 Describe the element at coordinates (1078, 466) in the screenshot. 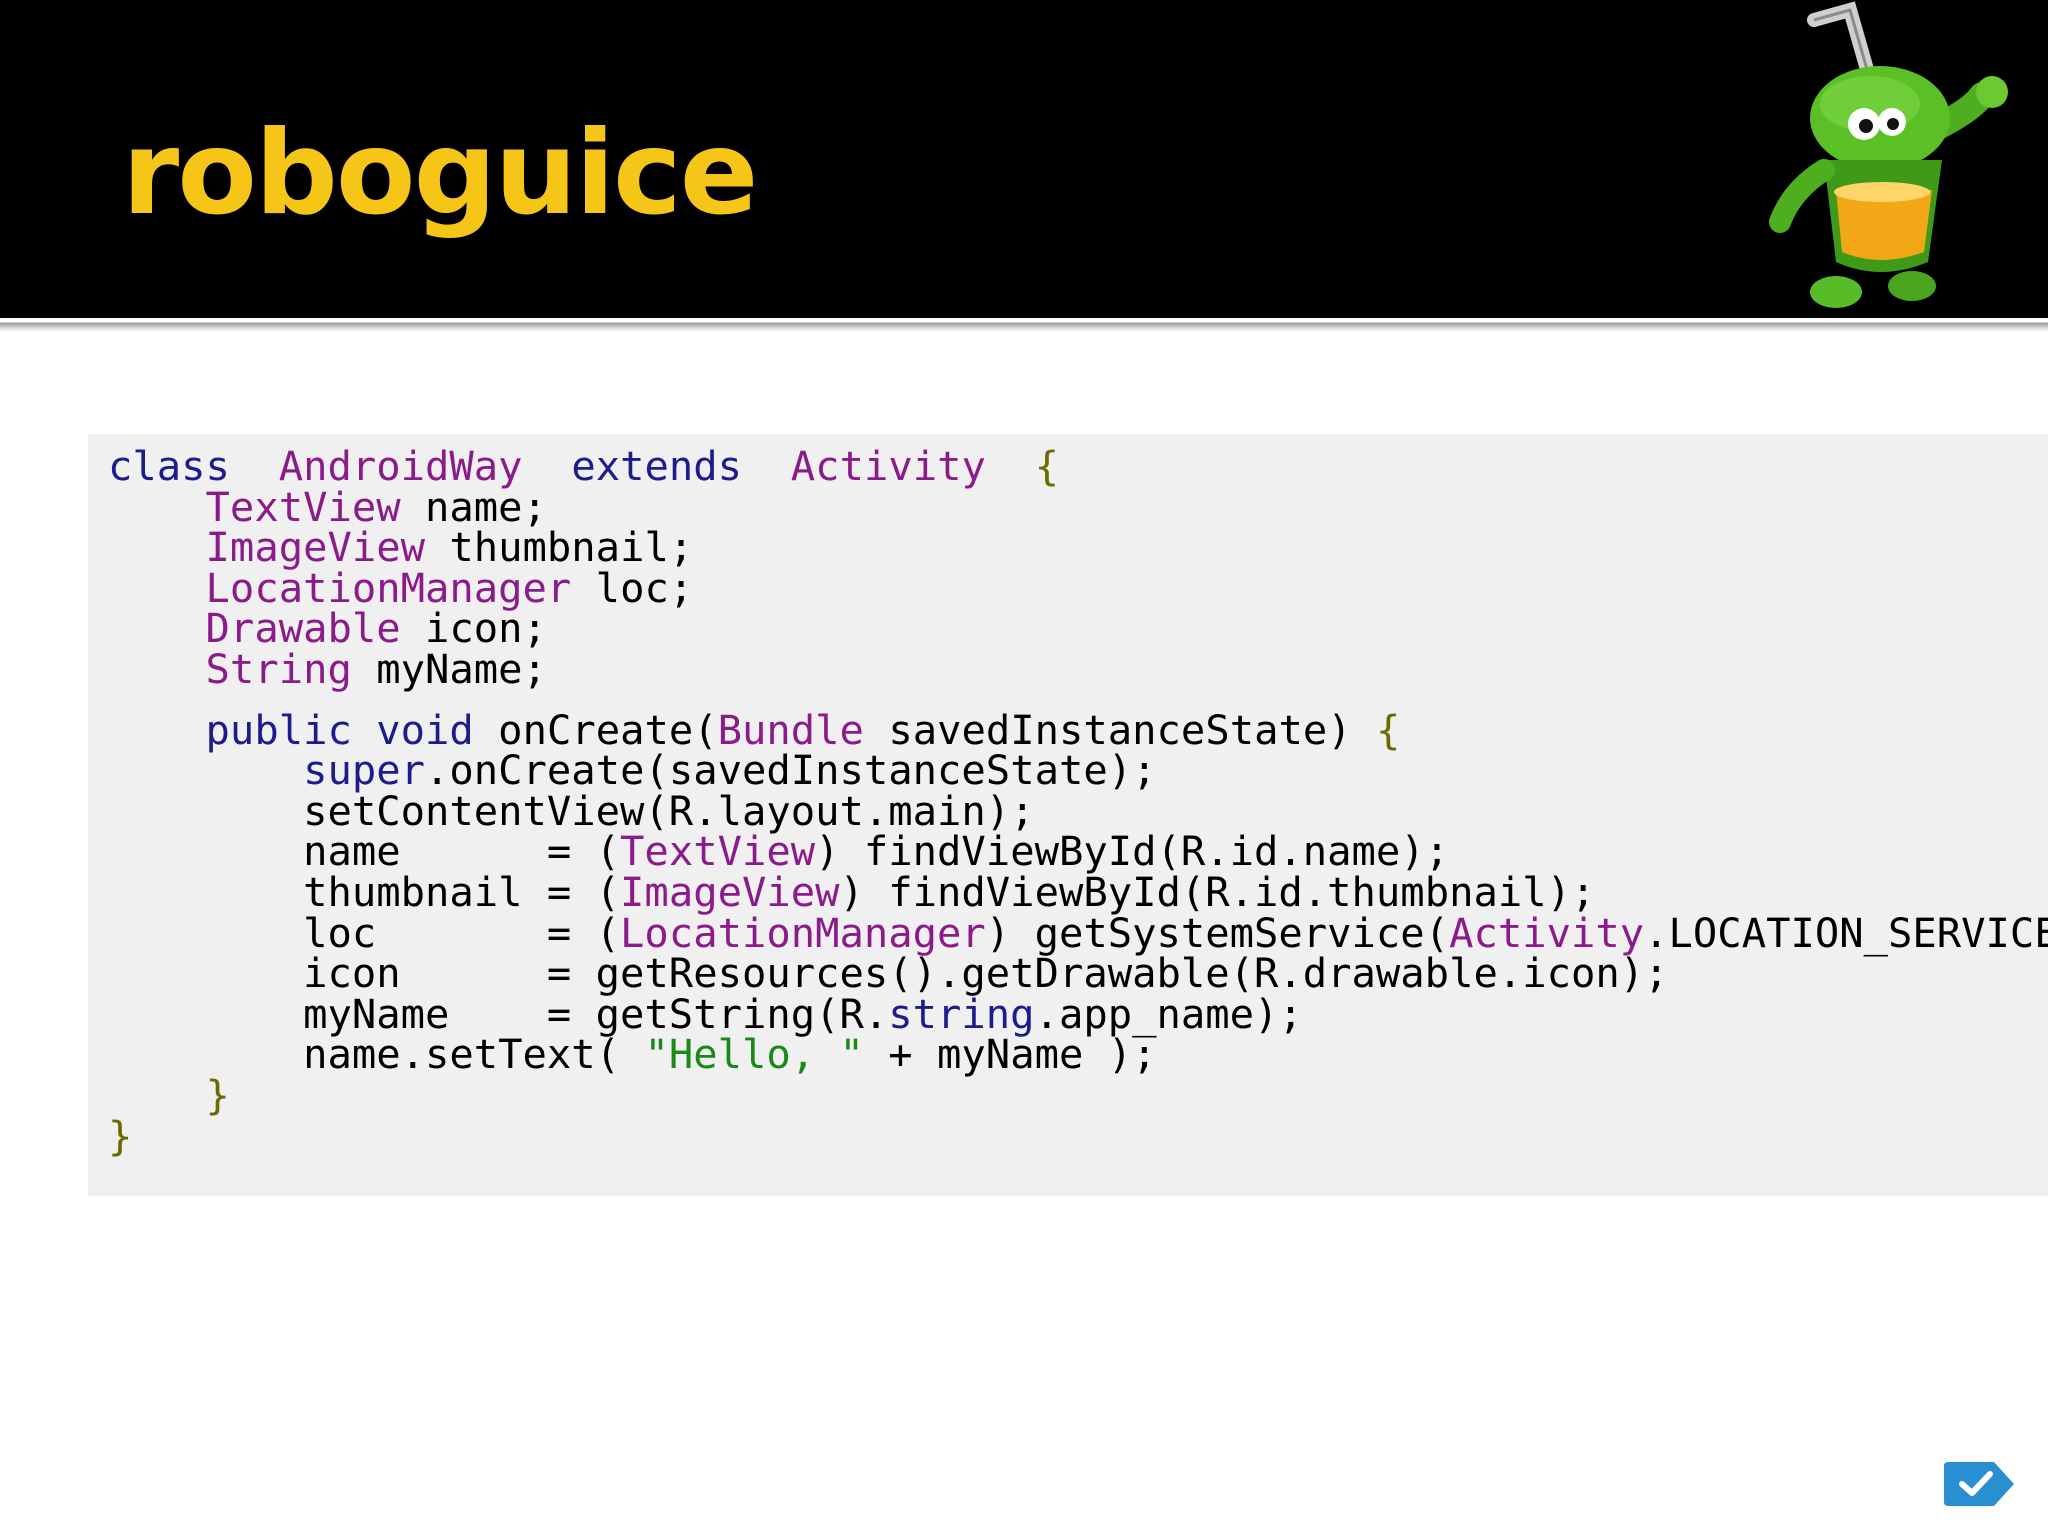

I see `code-line: class AndroidWay extends Activity {` at that location.